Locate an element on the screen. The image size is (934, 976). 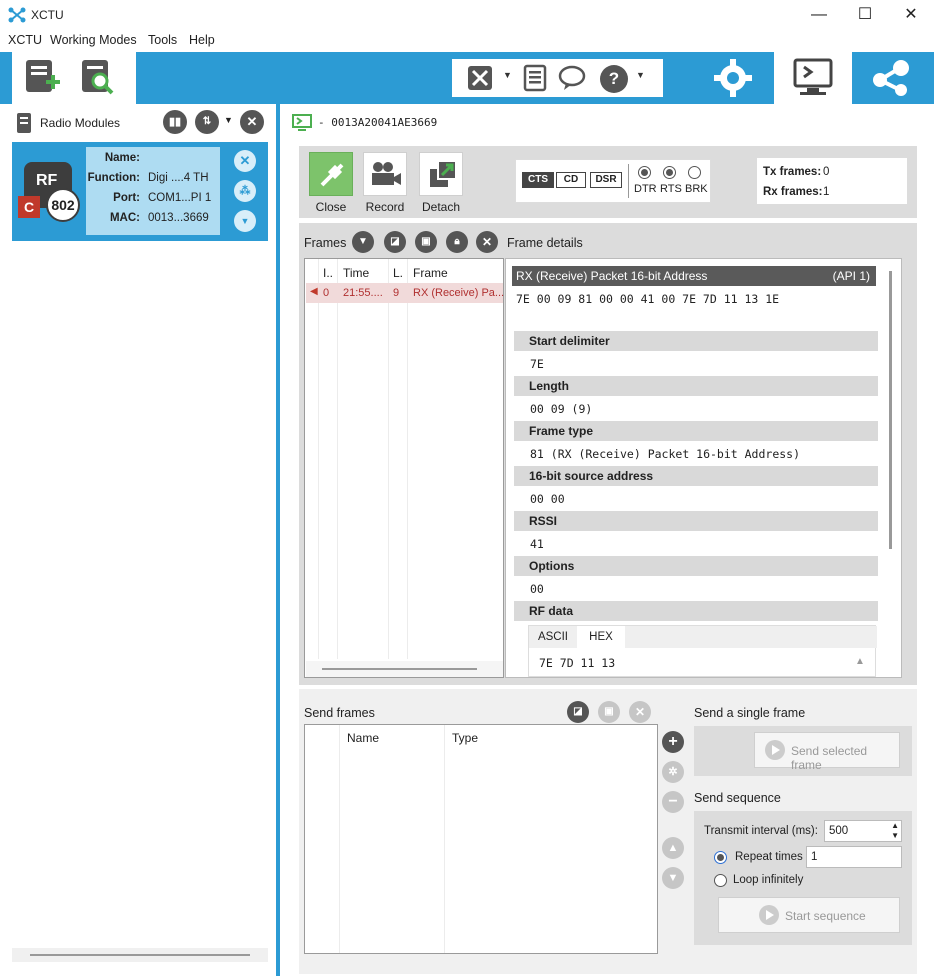
menu-tools: Tools is located at coordinates (162, 40).